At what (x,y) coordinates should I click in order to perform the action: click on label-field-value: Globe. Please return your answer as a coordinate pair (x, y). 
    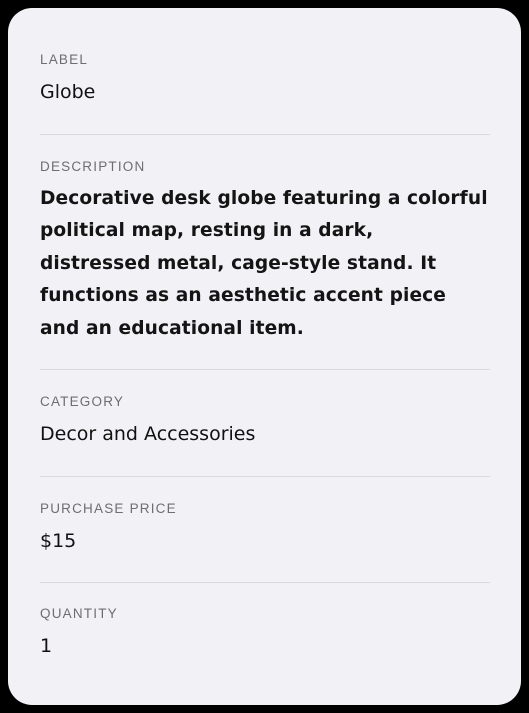
    Looking at the image, I should click on (68, 92).